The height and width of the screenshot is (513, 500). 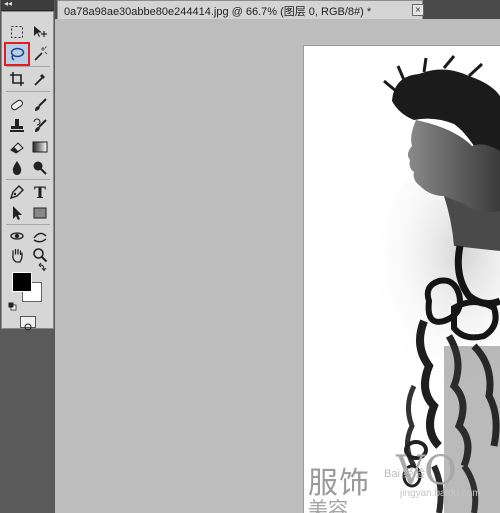 What do you see at coordinates (17, 105) in the screenshot?
I see `healing-brush-icon` at bounding box center [17, 105].